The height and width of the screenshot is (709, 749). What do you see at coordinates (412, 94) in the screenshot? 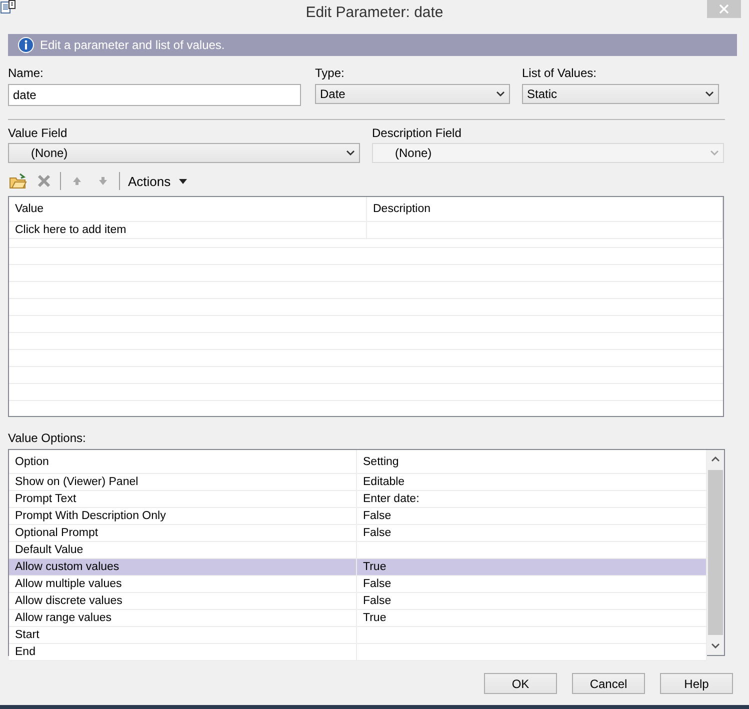
I see `dropdown: Date` at bounding box center [412, 94].